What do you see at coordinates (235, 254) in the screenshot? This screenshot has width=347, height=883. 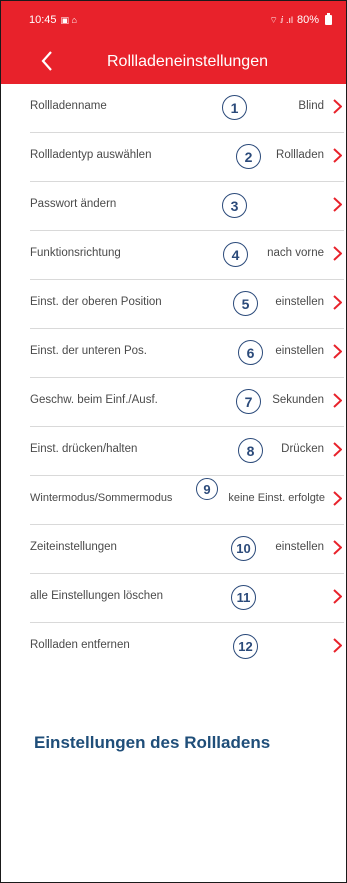 I see `callout-badge: 4` at bounding box center [235, 254].